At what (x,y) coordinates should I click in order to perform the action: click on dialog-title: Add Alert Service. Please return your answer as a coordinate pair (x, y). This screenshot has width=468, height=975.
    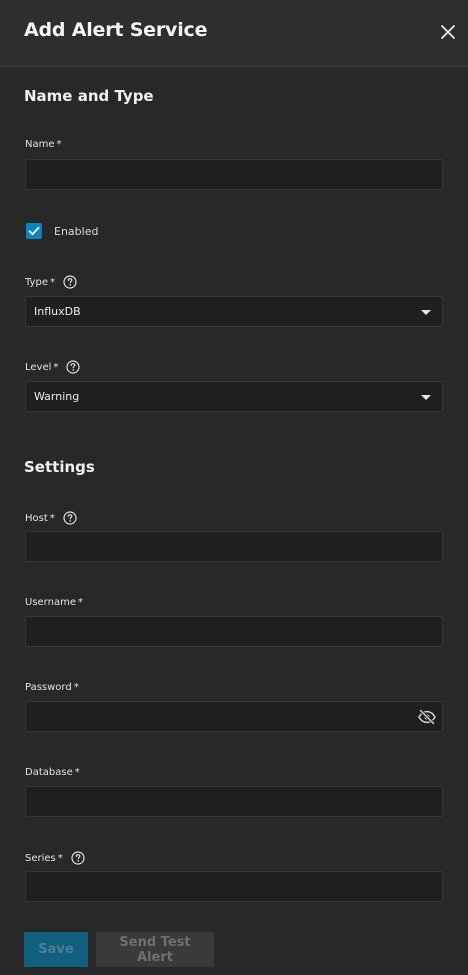
    Looking at the image, I should click on (116, 30).